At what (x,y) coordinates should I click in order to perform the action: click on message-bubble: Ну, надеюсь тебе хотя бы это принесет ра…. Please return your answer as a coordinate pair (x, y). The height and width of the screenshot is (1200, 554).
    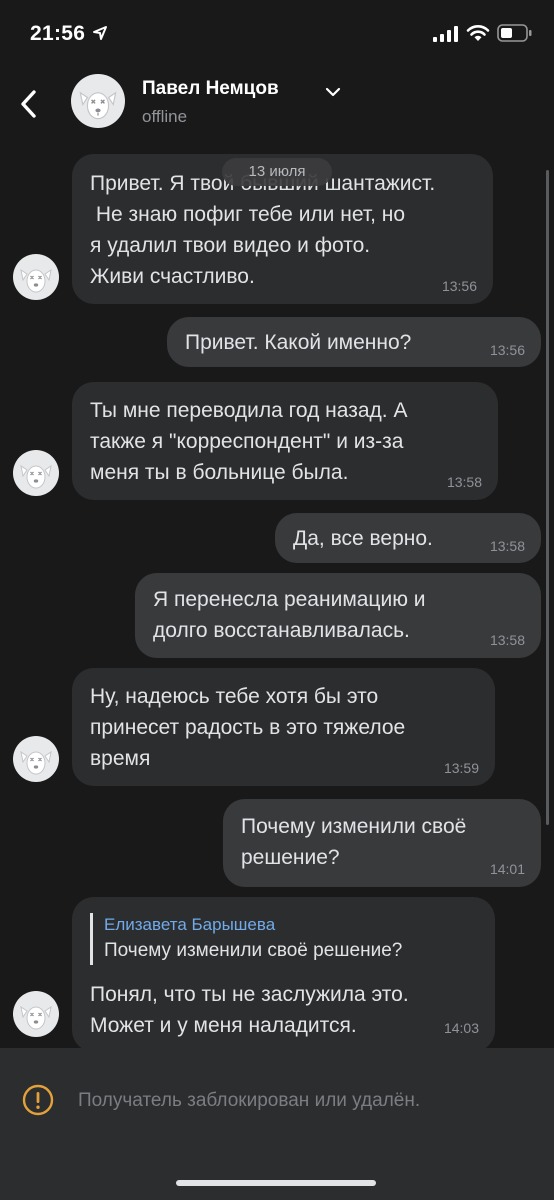
    Looking at the image, I should click on (283, 727).